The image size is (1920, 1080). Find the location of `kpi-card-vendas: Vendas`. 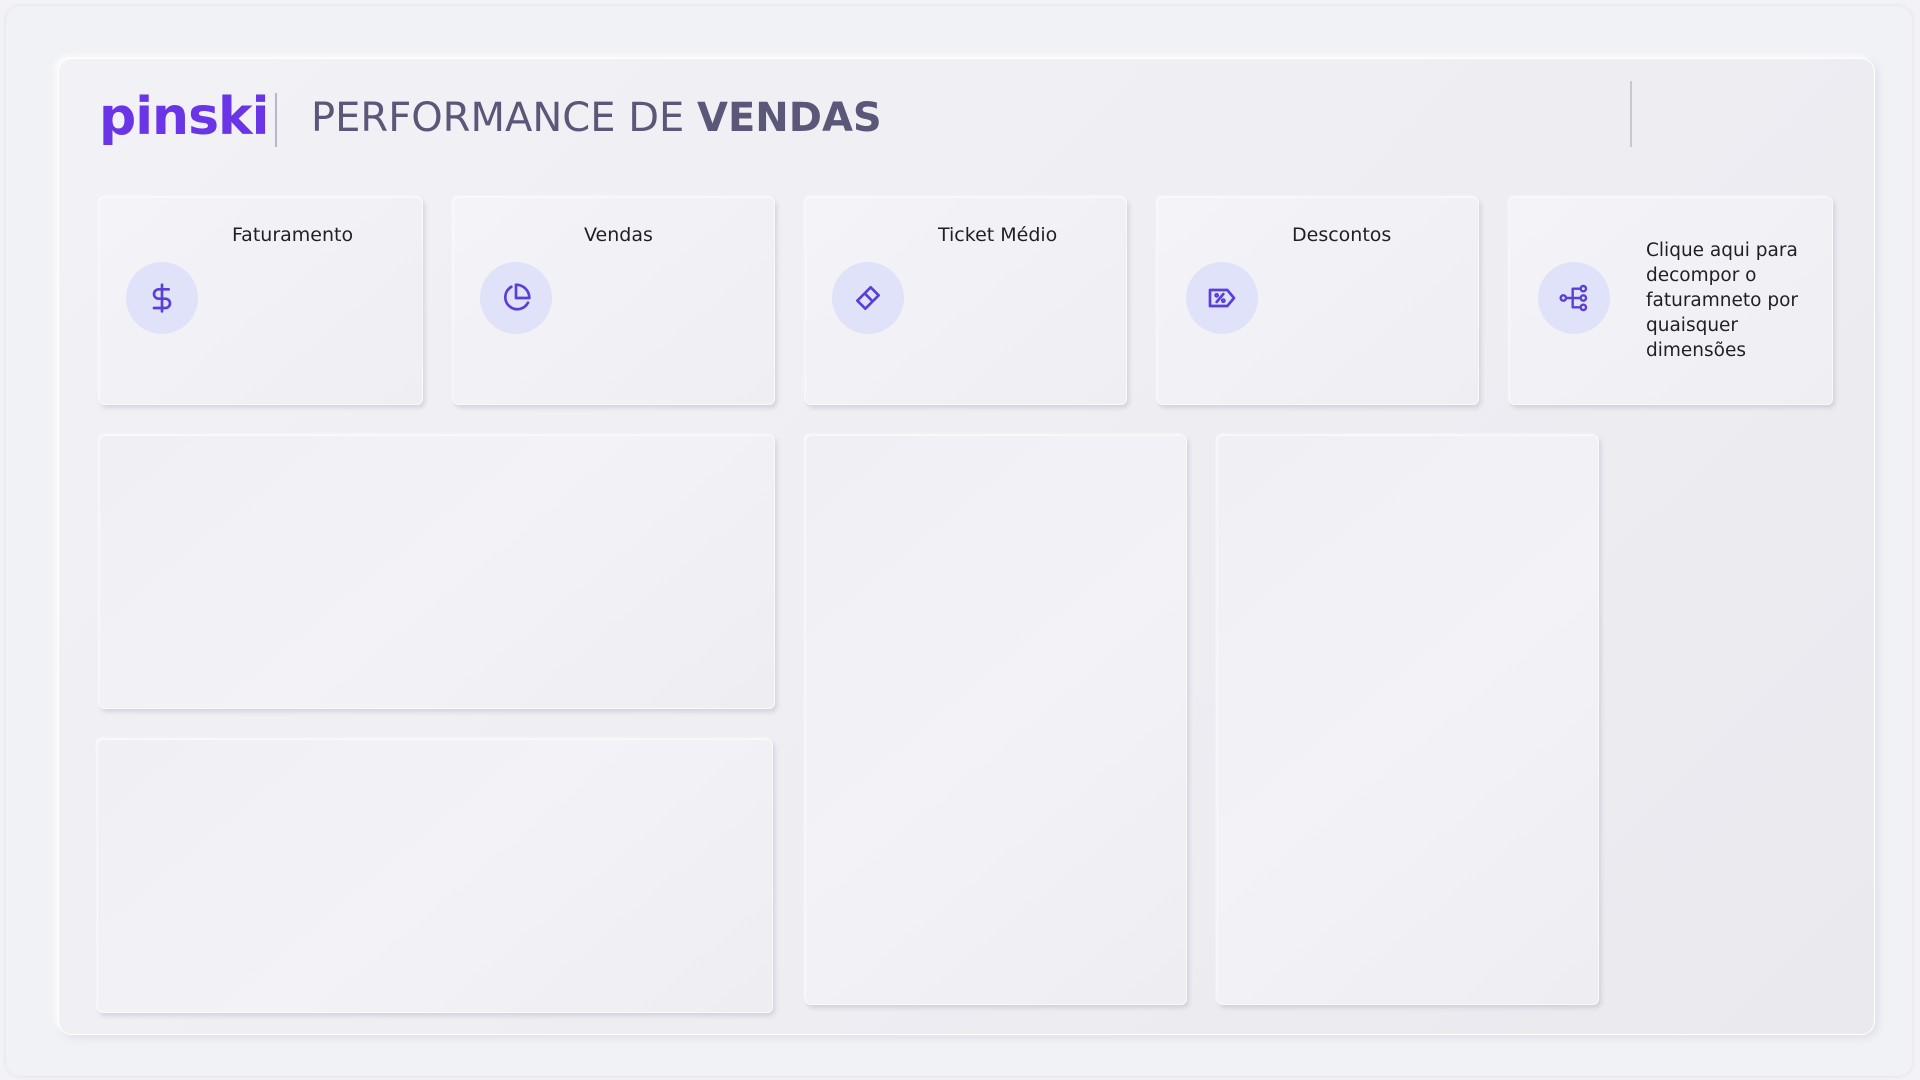

kpi-card-vendas: Vendas is located at coordinates (614, 301).